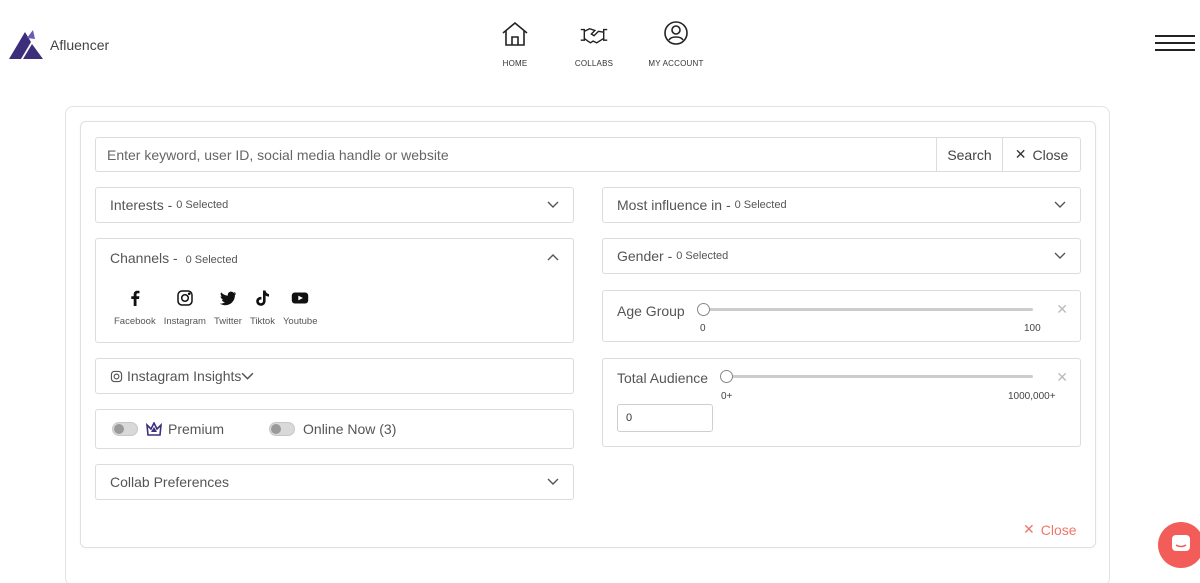 The image size is (1200, 583). What do you see at coordinates (727, 396) in the screenshot?
I see `total-audience-min: 0+` at bounding box center [727, 396].